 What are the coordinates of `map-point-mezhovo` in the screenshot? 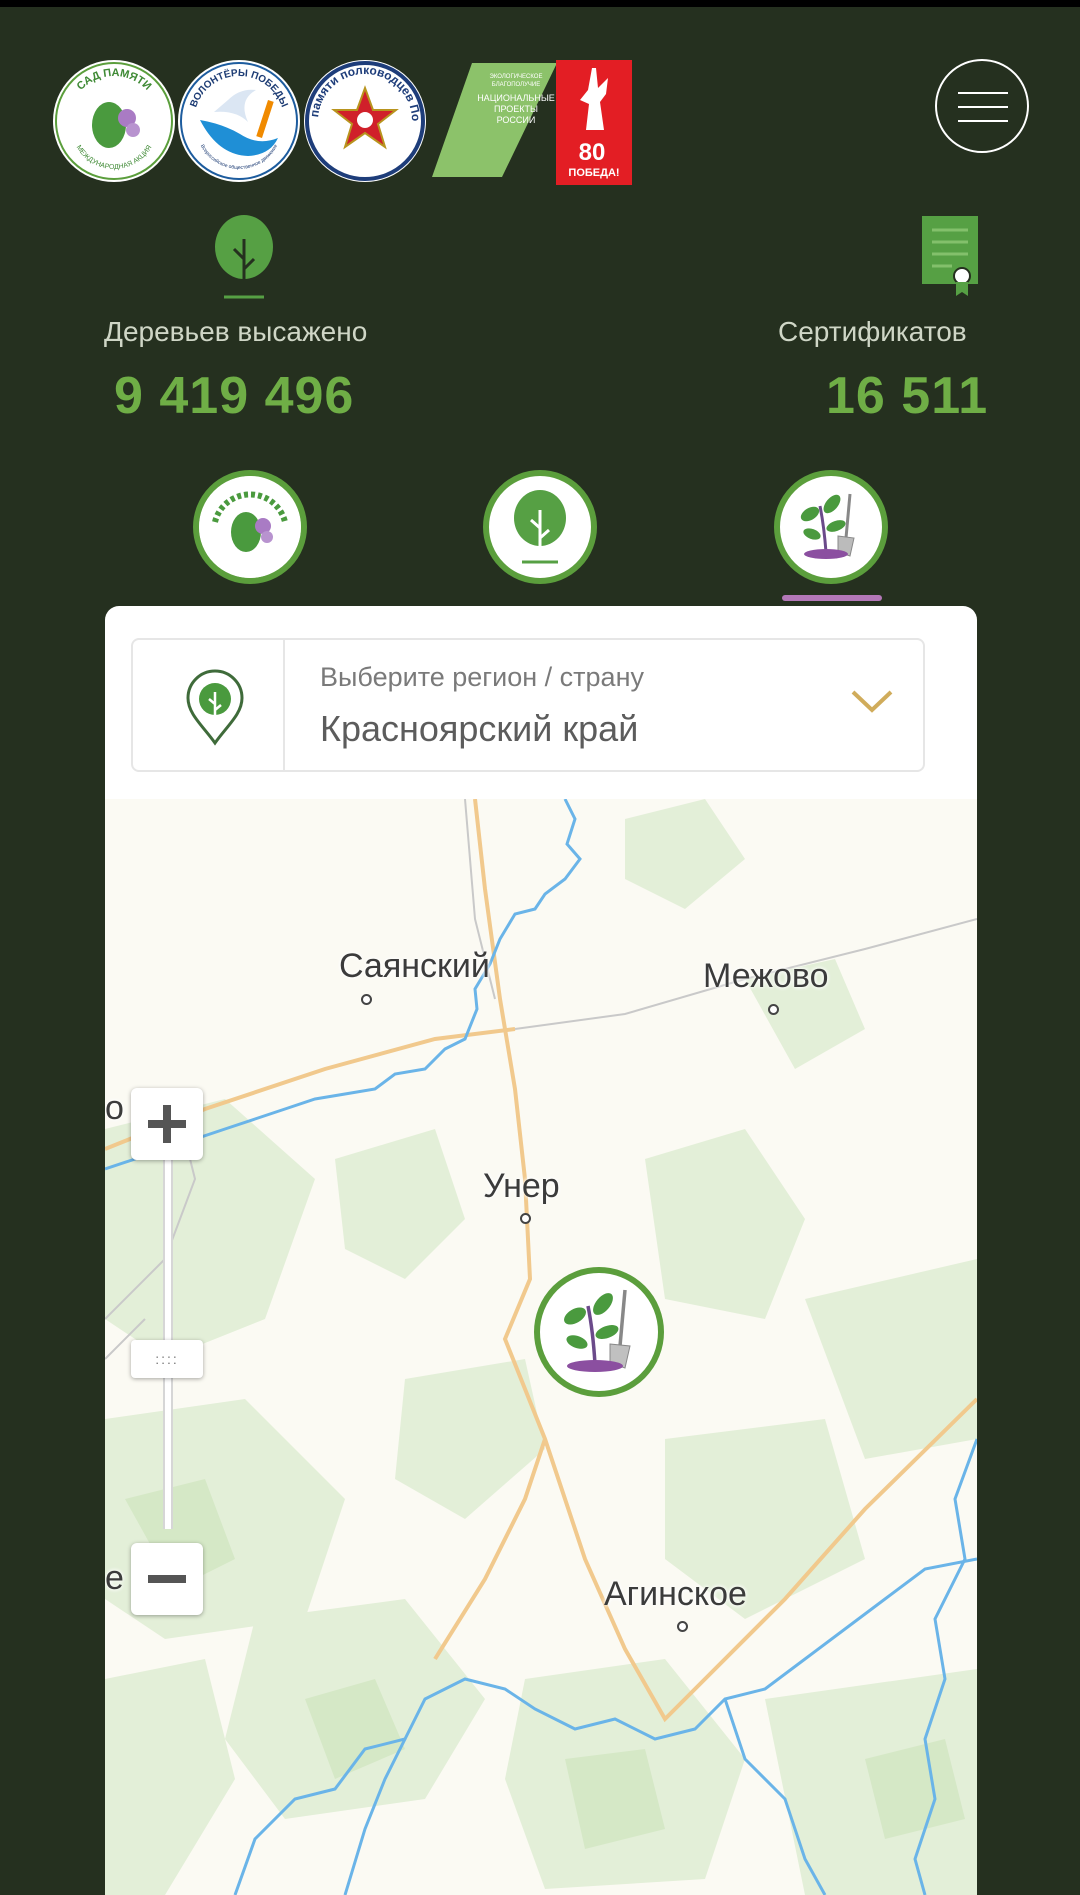 It's located at (773, 1009).